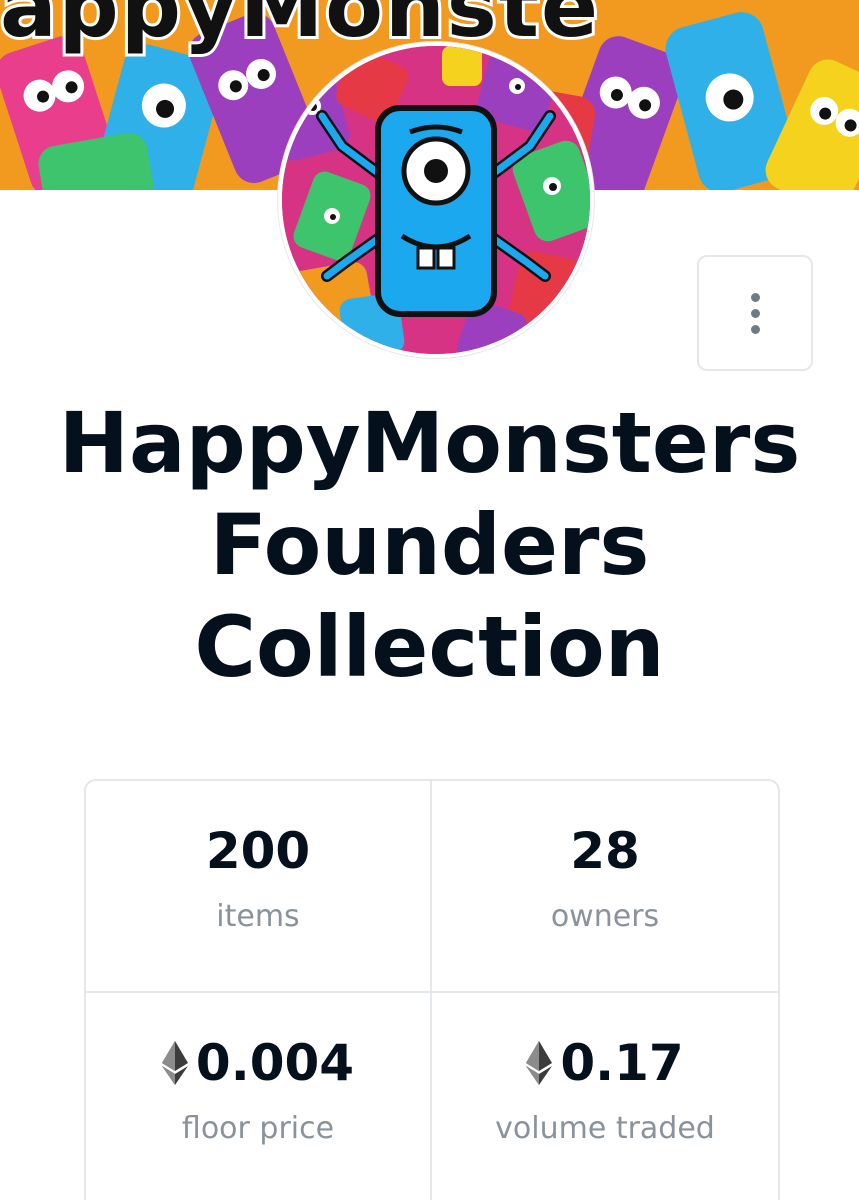 This screenshot has height=1200, width=859. I want to click on stat-owners: 28 owners, so click(605, 887).